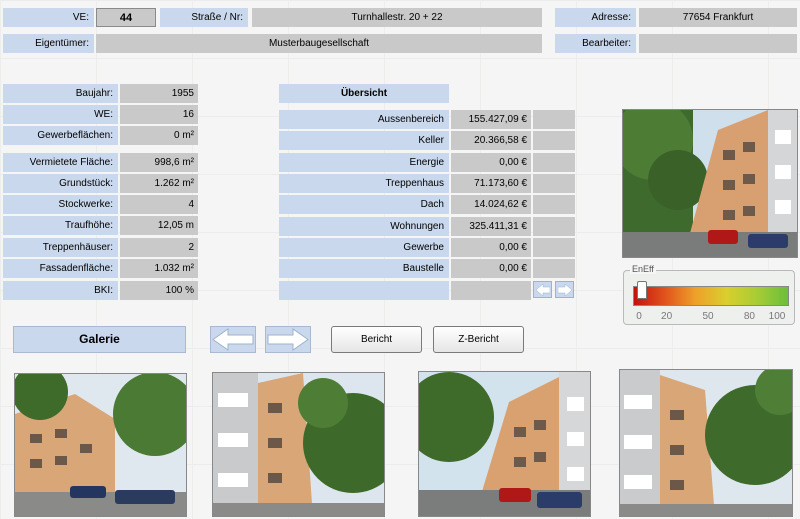 The image size is (800, 519). I want to click on strasse-label: Straße / Nr:, so click(204, 17).